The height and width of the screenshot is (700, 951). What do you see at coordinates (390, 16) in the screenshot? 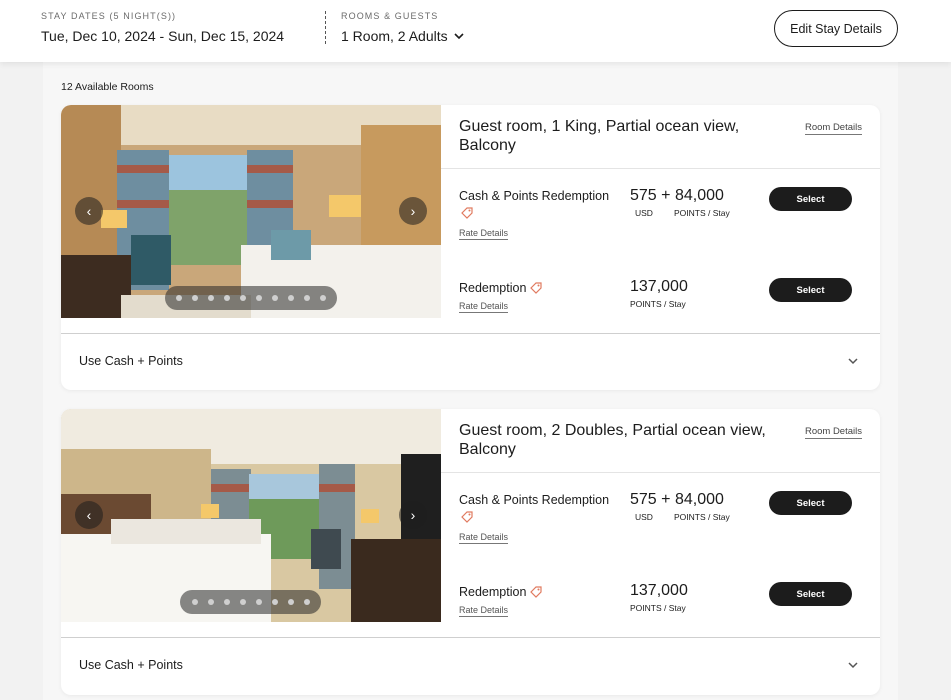
I see `rooms-guests-label: ROOMS & GUESTS` at bounding box center [390, 16].